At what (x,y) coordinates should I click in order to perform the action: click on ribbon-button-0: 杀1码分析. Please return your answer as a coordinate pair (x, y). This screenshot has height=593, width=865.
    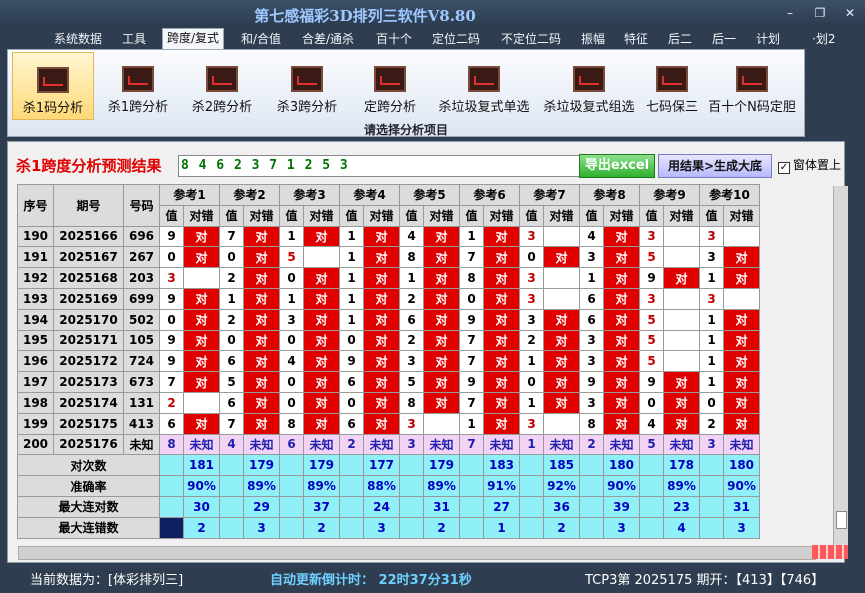
    Looking at the image, I should click on (53, 86).